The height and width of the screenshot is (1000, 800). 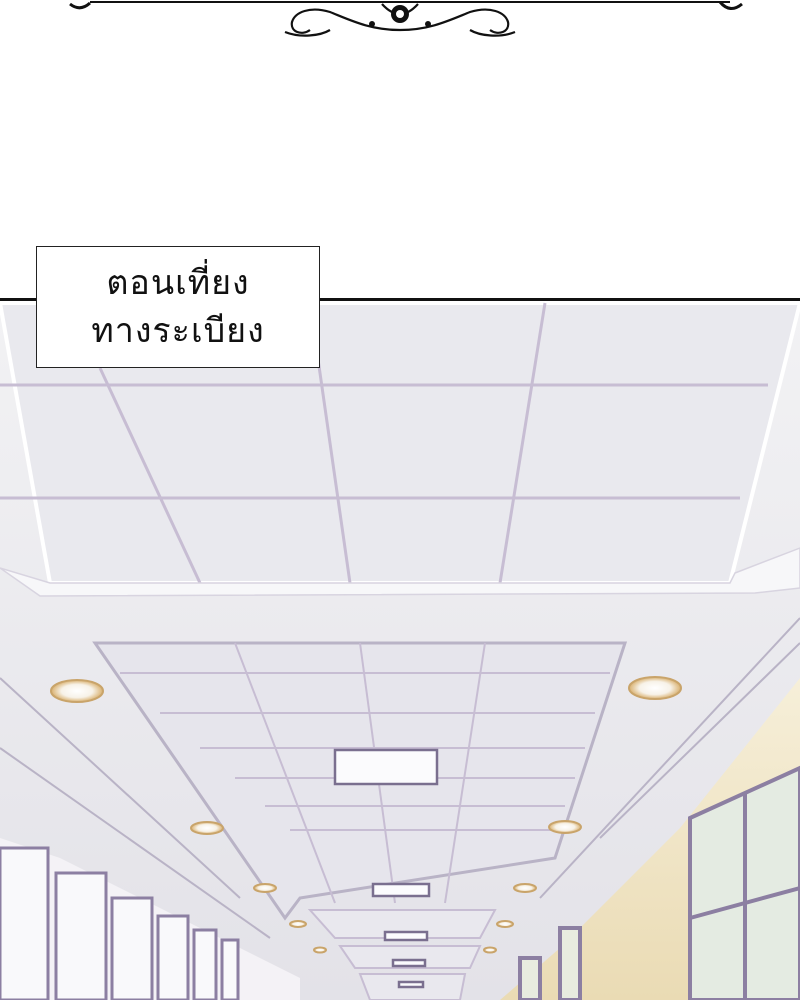 I want to click on caption-box: ตอนเที่ยง ทางระเบียง, so click(x=178, y=307).